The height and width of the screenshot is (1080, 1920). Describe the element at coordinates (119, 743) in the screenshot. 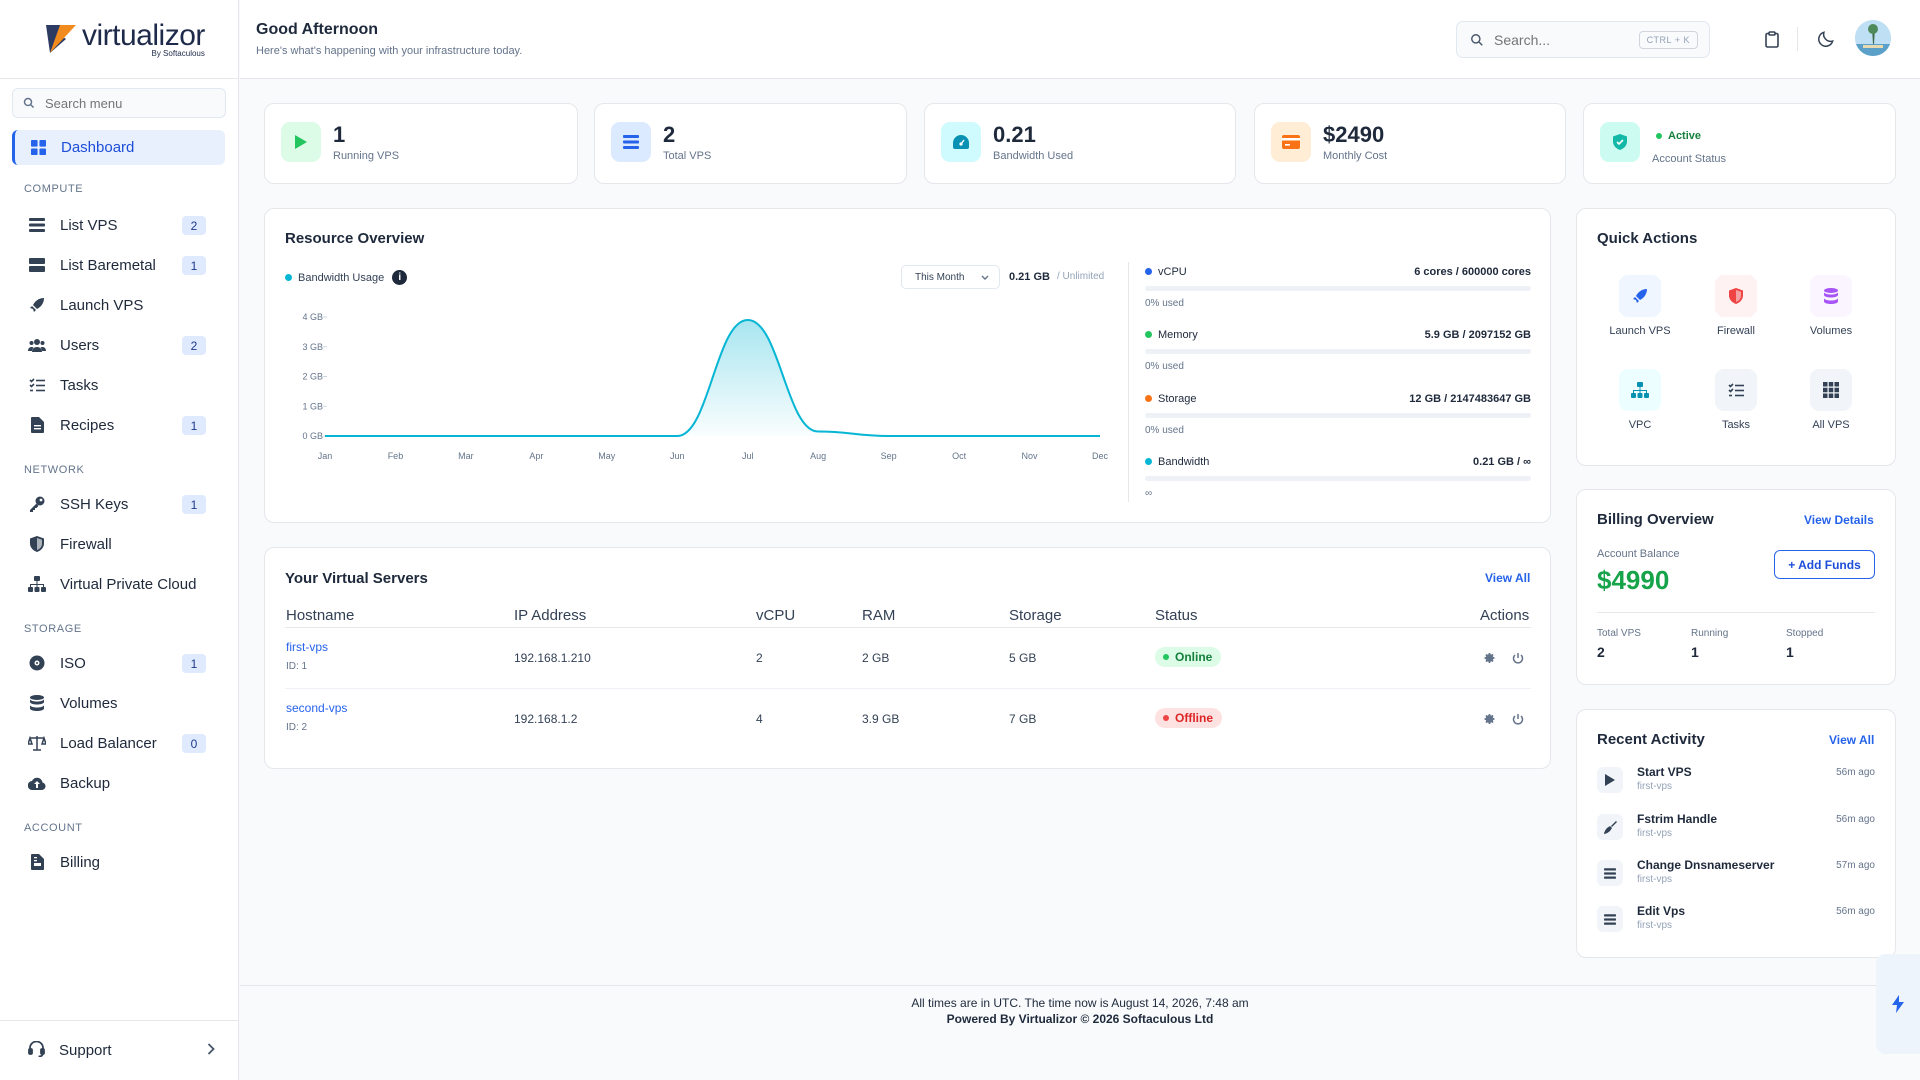

I see `sidebar-item-load-balancer: Load Balancer 0` at that location.